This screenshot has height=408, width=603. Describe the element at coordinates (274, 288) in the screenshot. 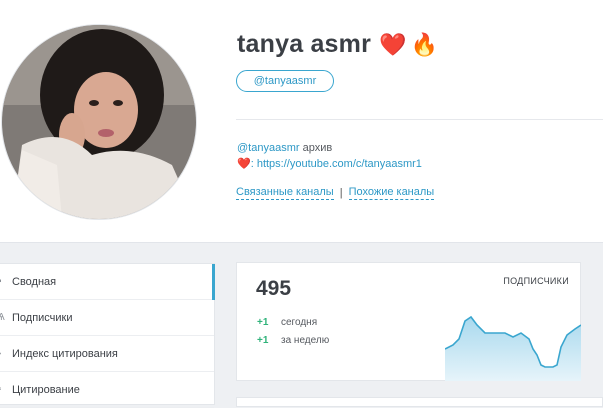

I see `subscriber-count: 495` at that location.